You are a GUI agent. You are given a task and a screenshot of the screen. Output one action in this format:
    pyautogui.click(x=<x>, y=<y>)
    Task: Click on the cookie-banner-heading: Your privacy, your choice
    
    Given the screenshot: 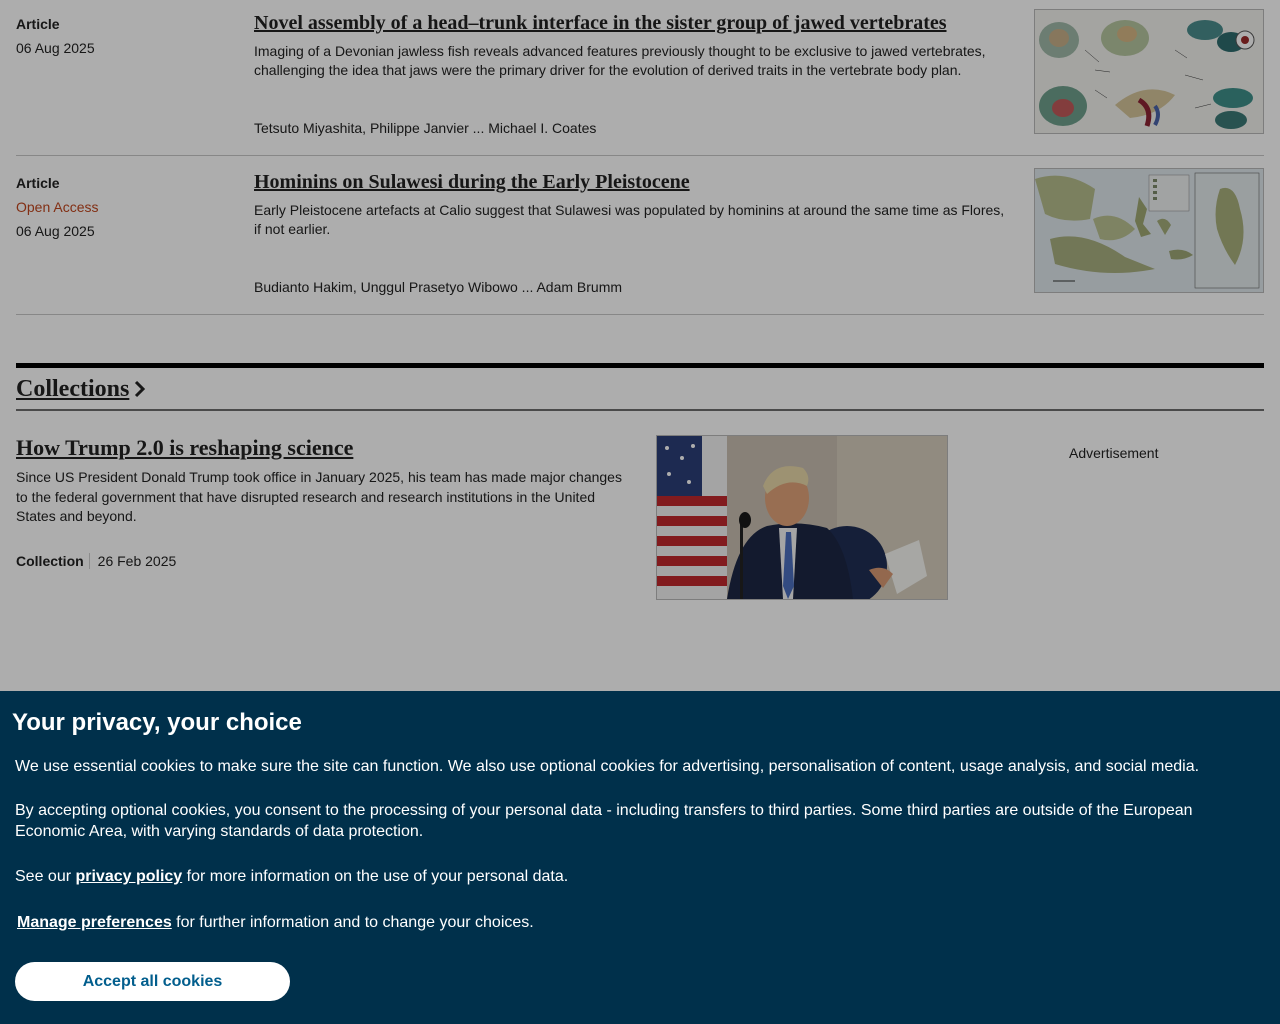 What is the action you would take?
    pyautogui.click(x=157, y=722)
    